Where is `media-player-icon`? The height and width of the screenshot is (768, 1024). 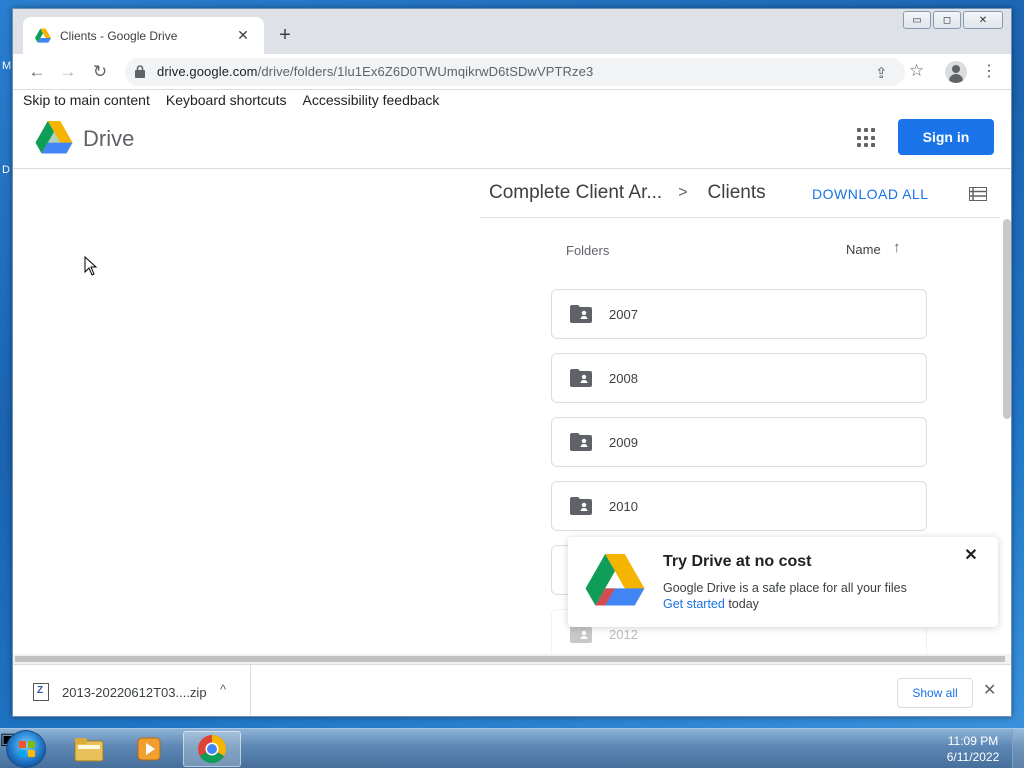 media-player-icon is located at coordinates (149, 749).